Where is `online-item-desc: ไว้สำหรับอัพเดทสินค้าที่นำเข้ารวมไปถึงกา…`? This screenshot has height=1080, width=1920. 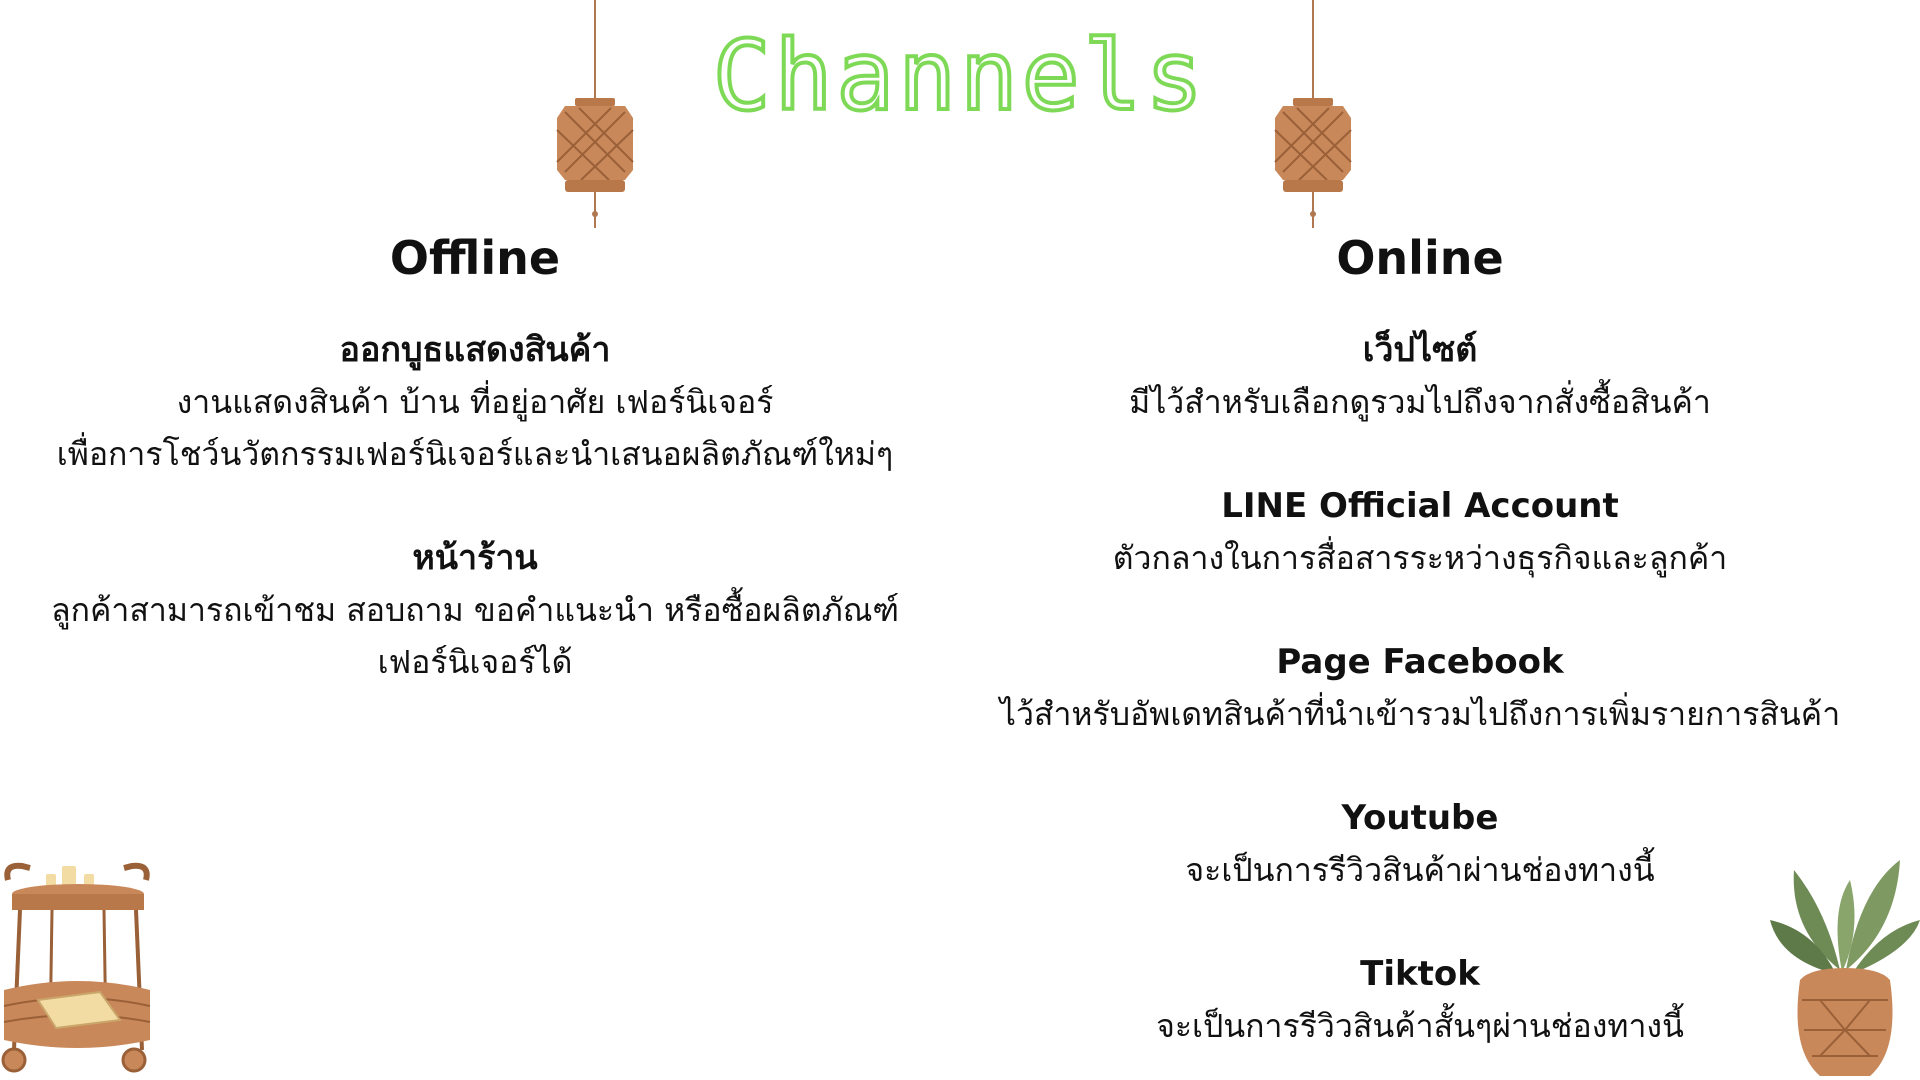
online-item-desc: ไว้สำหรับอัพเดทสินค้าที่นำเข้ารวมไปถึงกา… is located at coordinates (1420, 714).